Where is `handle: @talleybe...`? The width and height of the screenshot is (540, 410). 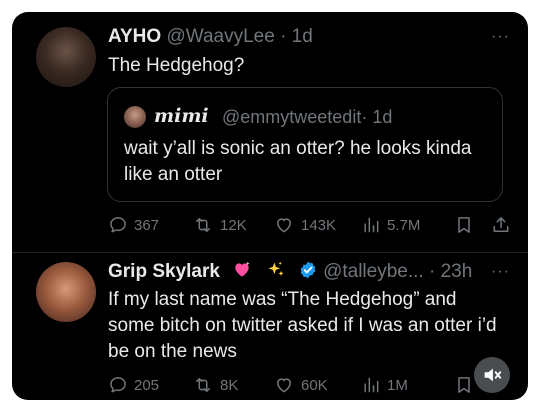 handle: @talleybe... is located at coordinates (373, 271).